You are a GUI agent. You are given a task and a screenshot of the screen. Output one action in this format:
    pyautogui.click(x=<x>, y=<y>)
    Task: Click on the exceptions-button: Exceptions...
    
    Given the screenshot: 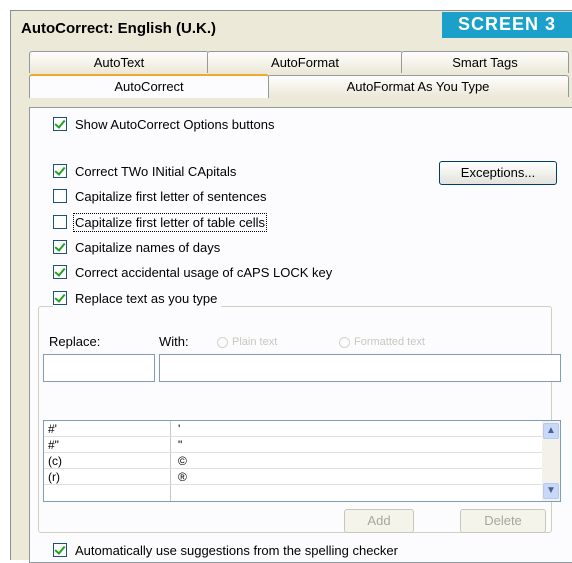 What is the action you would take?
    pyautogui.click(x=498, y=173)
    